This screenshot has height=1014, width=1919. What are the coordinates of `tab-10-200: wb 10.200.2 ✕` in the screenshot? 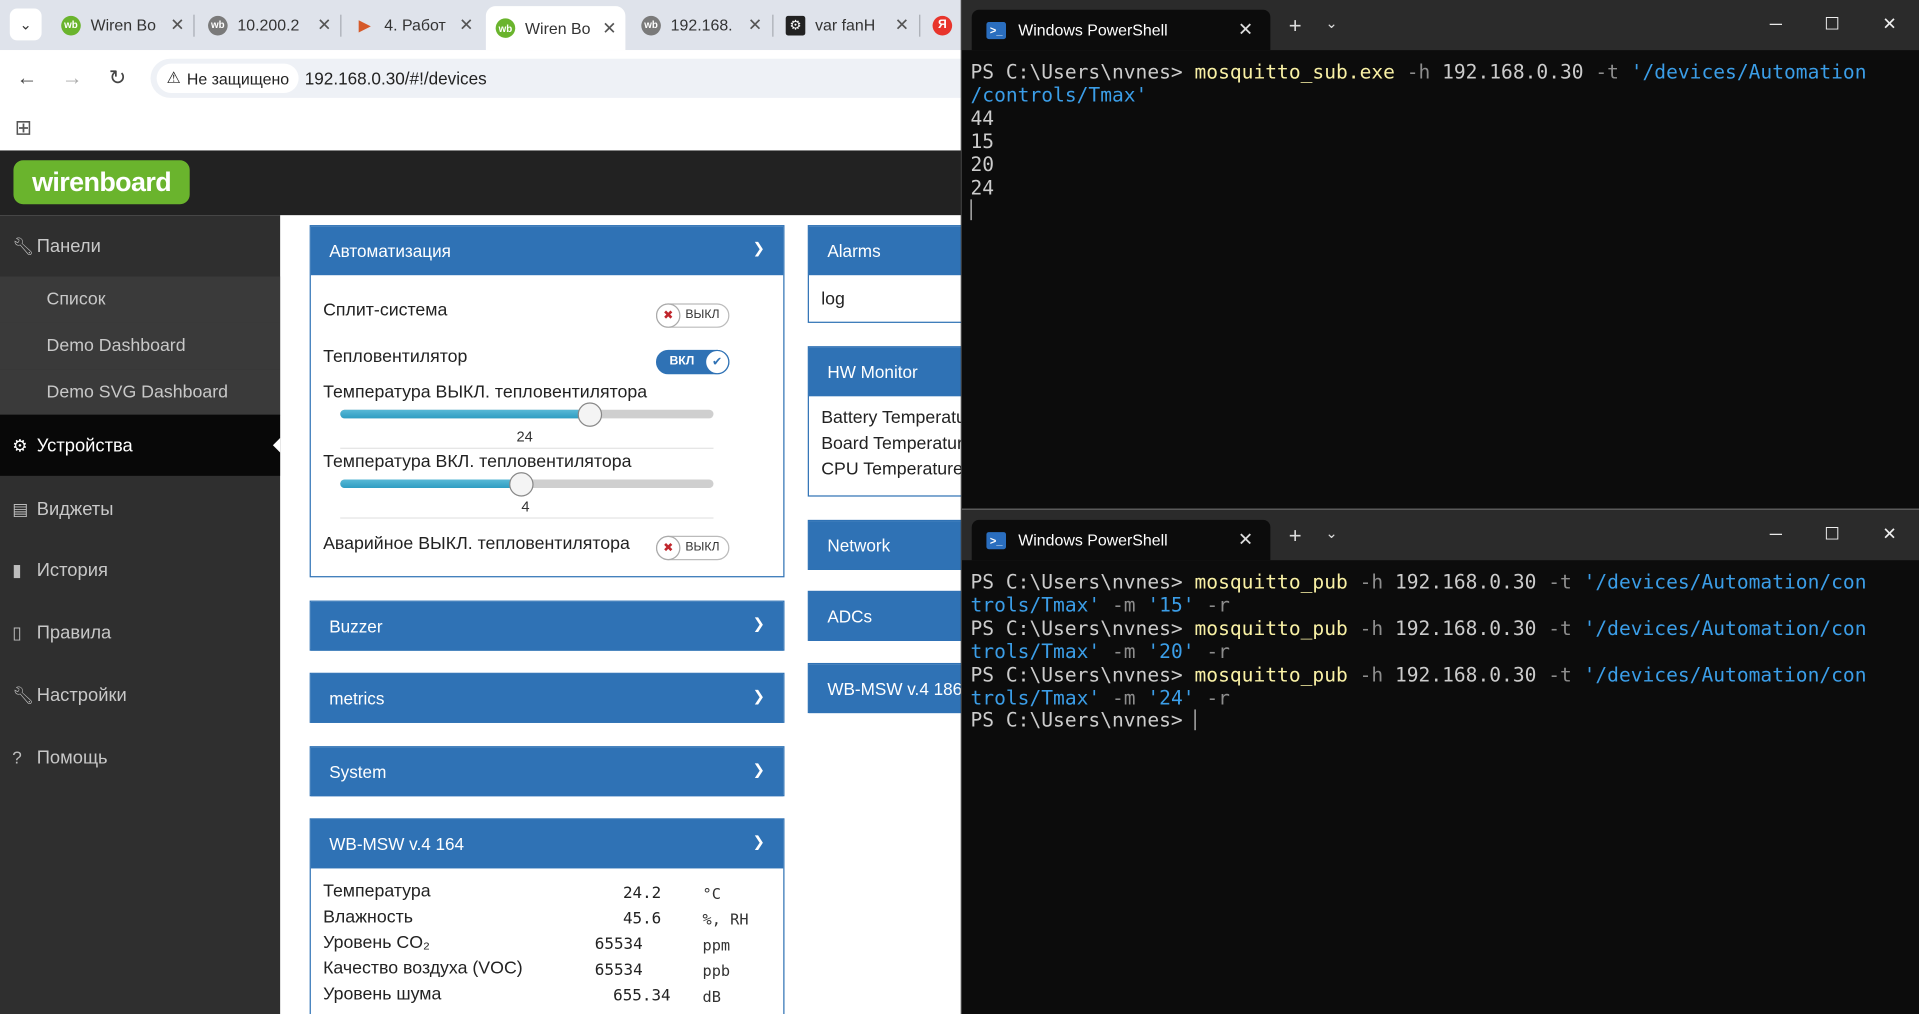 It's located at (269, 25).